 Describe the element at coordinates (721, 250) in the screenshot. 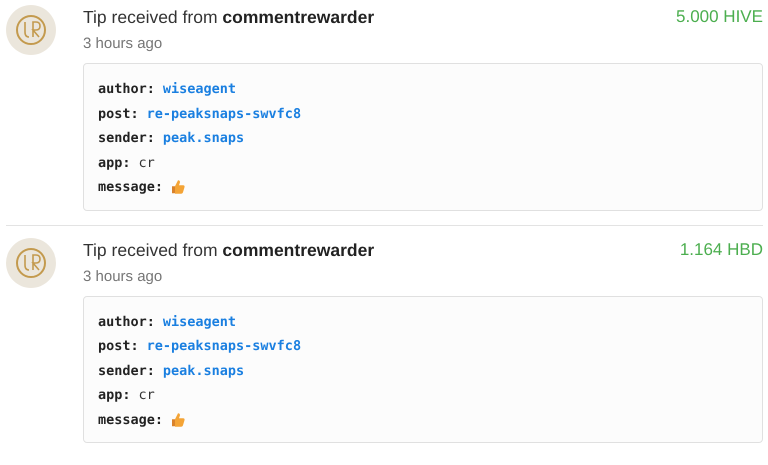

I see `tip-amount: 1.164 HBD` at that location.